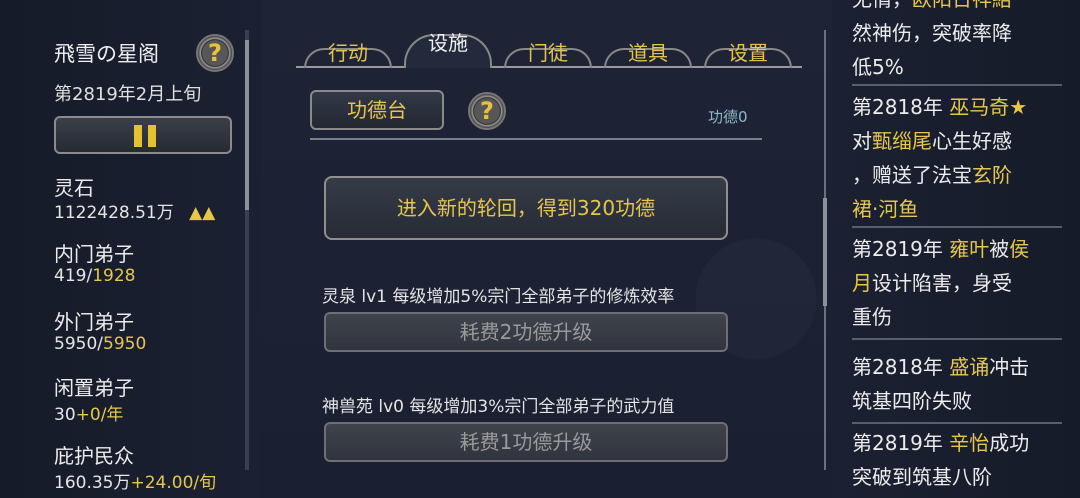 The image size is (1080, 498). Describe the element at coordinates (878, 67) in the screenshot. I see `log-text: 低5%` at that location.